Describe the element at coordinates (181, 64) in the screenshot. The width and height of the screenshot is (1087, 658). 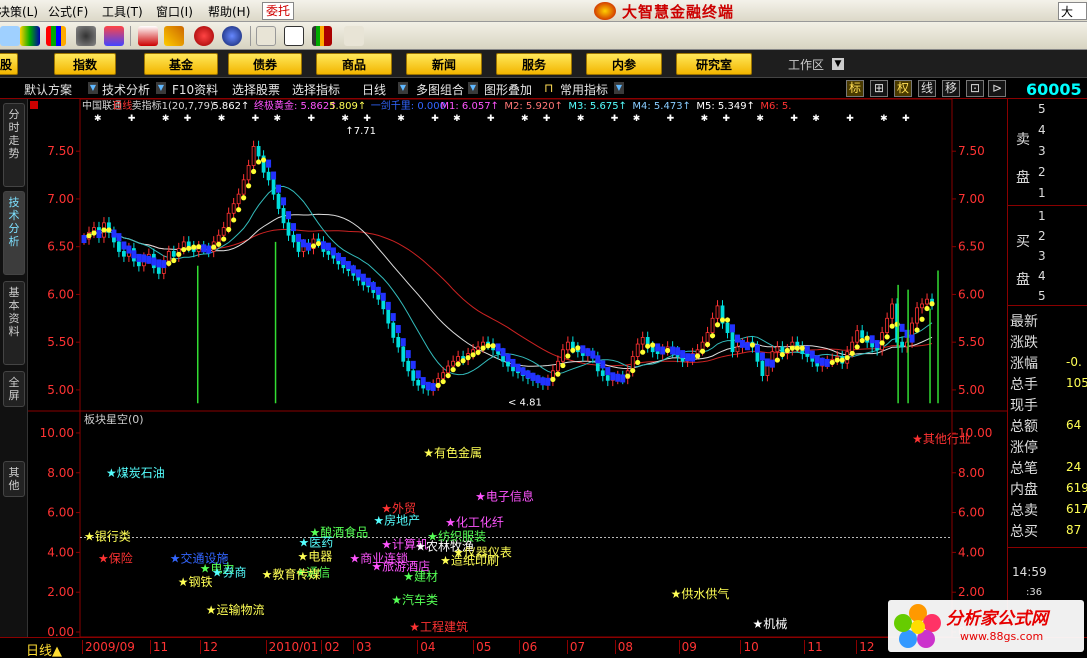
I see `nav-fund: 基金` at that location.